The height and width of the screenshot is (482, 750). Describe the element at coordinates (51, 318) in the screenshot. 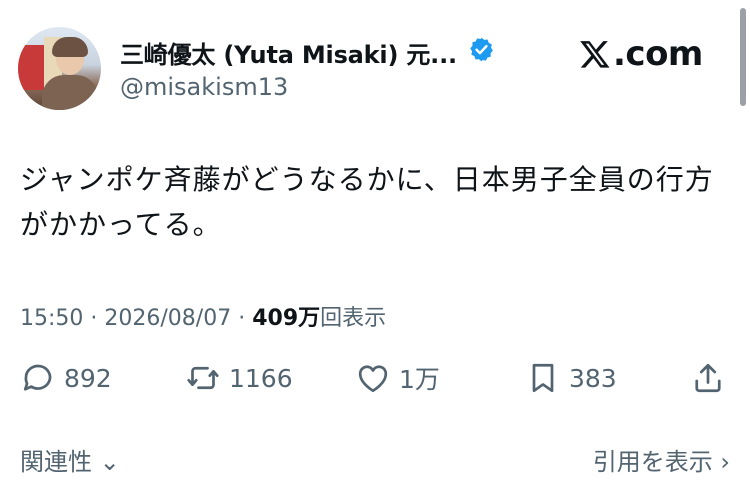

I see `tweet-time: 15:50` at that location.